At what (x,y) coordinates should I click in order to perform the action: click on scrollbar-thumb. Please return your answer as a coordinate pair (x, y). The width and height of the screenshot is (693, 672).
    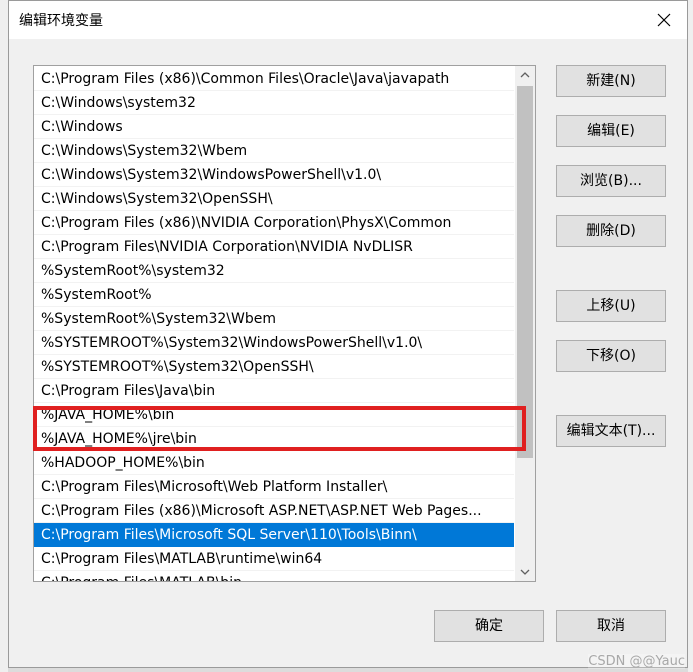
    Looking at the image, I should click on (525, 272).